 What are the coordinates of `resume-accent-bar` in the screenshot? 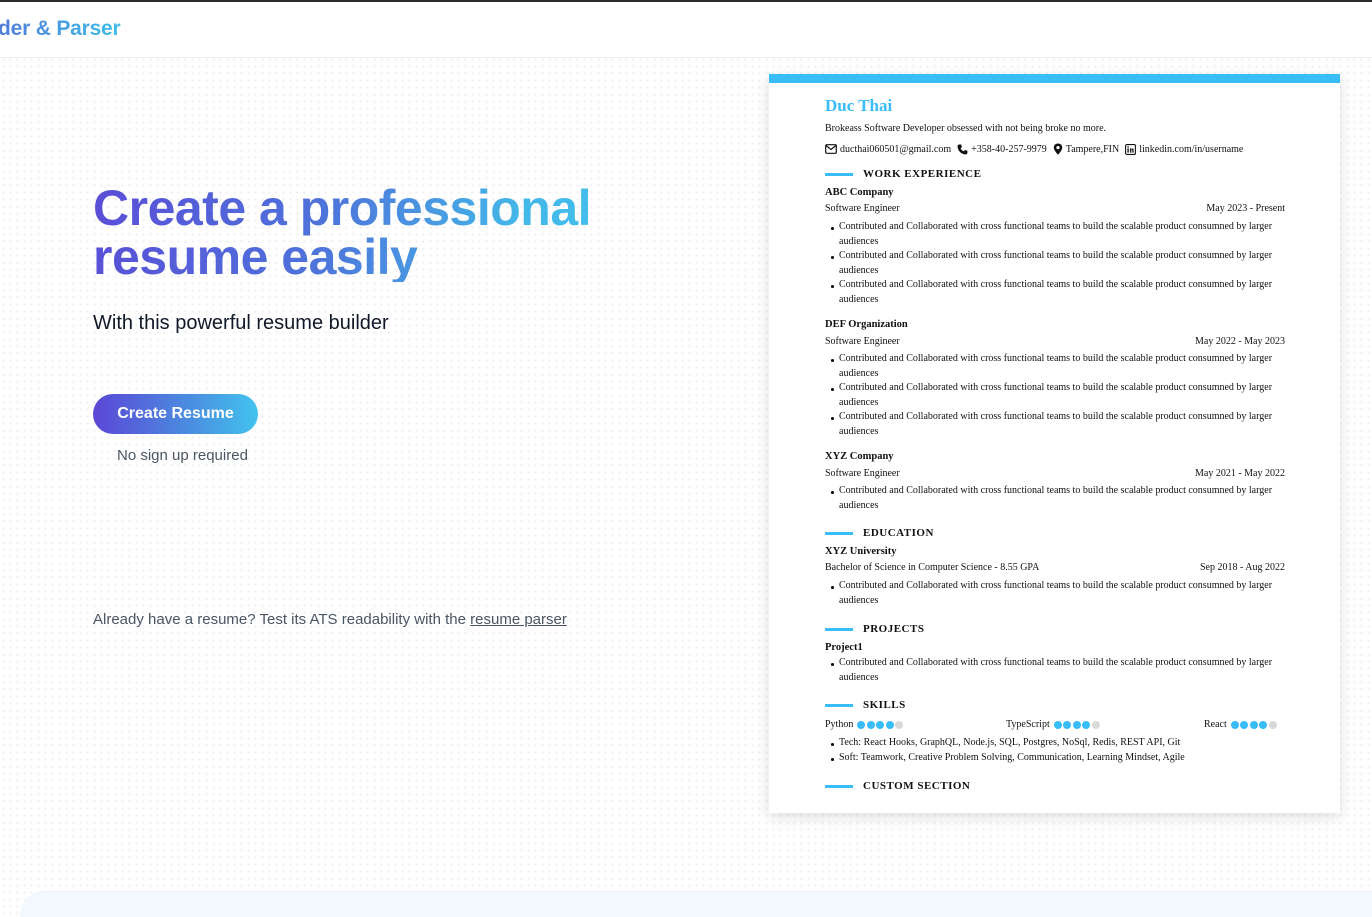 It's located at (1054, 78).